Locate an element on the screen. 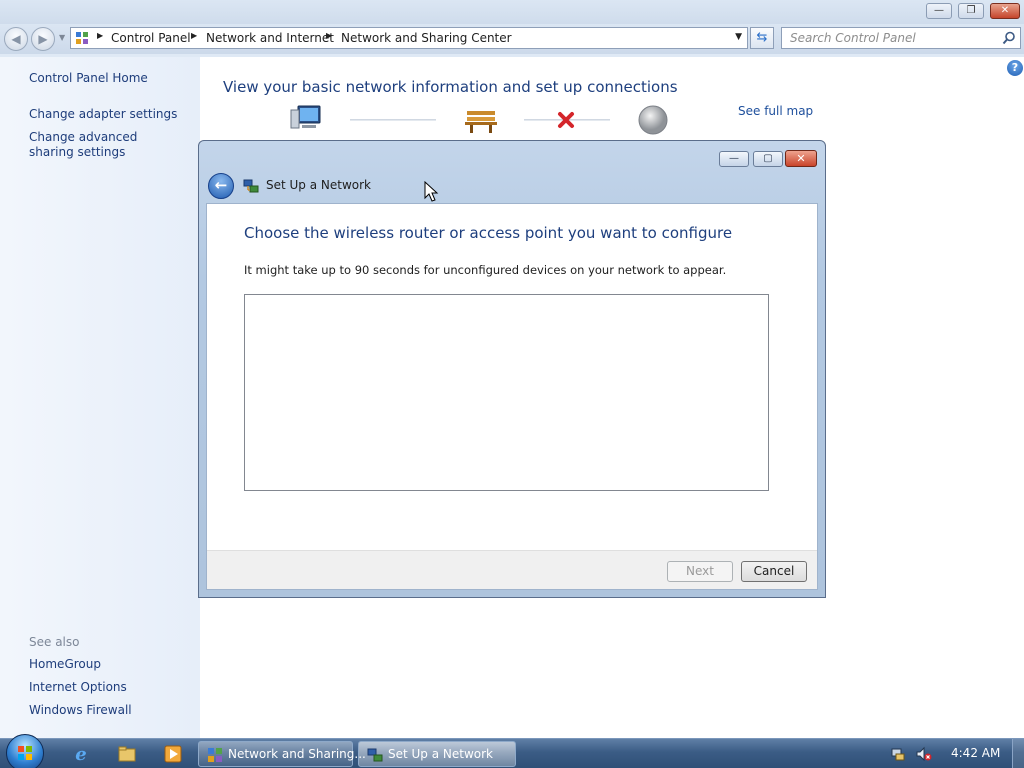 The height and width of the screenshot is (768, 1024). computer-icon is located at coordinates (307, 119).